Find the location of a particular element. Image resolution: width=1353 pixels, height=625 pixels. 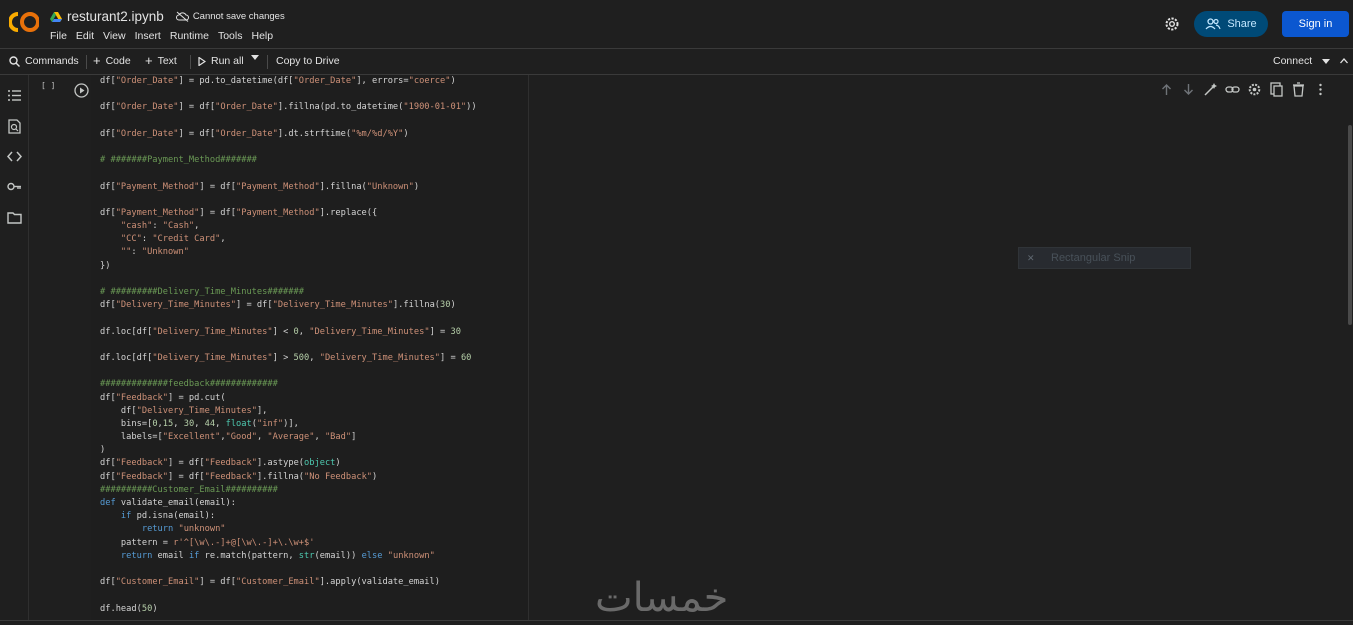

copy-to-drive-button: Copy to Drive is located at coordinates (308, 61).